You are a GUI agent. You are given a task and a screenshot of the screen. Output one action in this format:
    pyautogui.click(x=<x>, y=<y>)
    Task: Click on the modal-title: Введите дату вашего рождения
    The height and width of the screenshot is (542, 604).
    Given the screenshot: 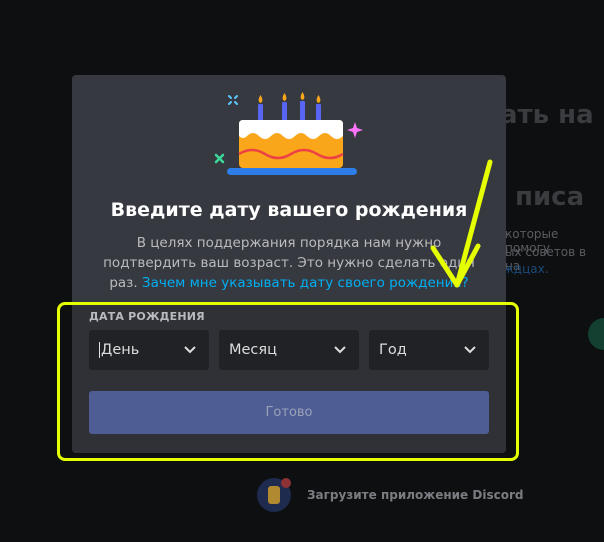 What is the action you would take?
    pyautogui.click(x=289, y=210)
    